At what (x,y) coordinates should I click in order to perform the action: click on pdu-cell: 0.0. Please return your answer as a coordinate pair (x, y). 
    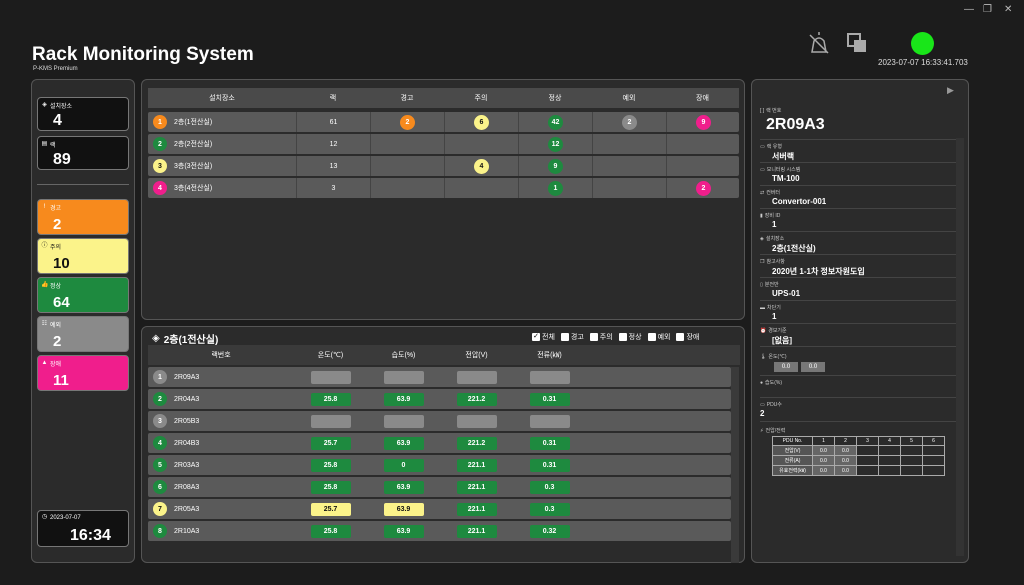
    Looking at the image, I should click on (845, 450).